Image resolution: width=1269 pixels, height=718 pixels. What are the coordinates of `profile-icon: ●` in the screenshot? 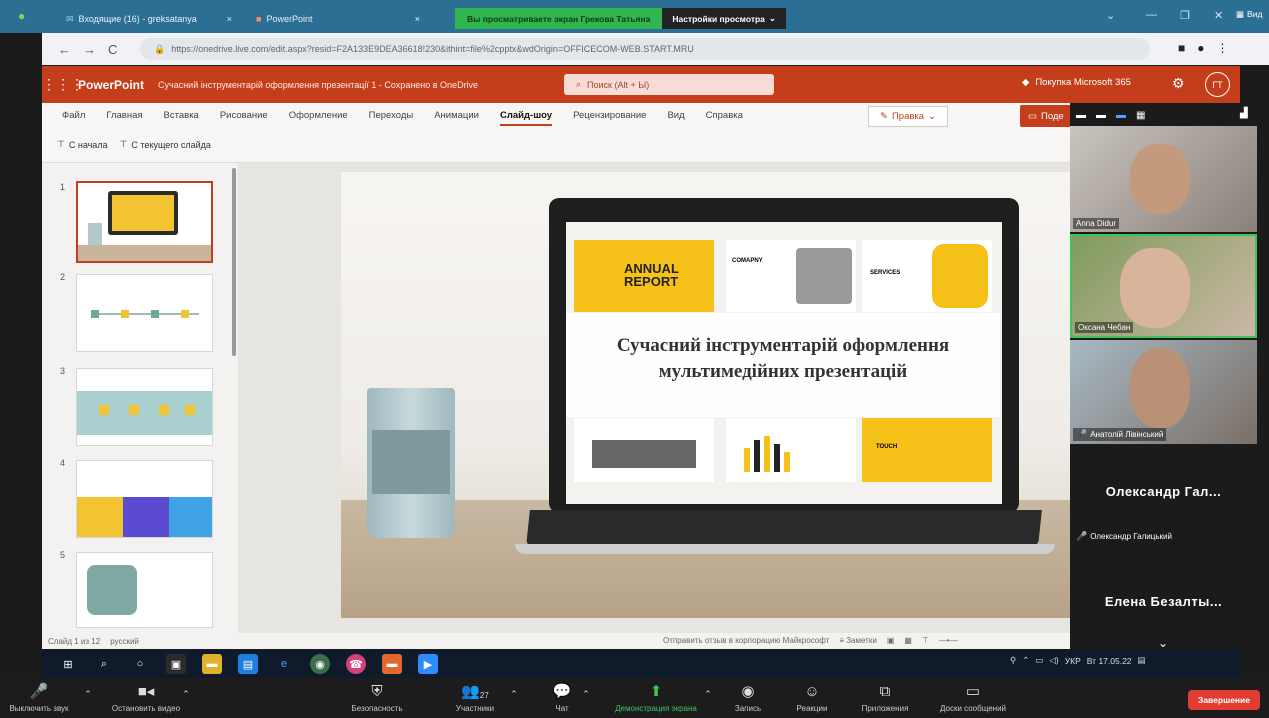 It's located at (1200, 48).